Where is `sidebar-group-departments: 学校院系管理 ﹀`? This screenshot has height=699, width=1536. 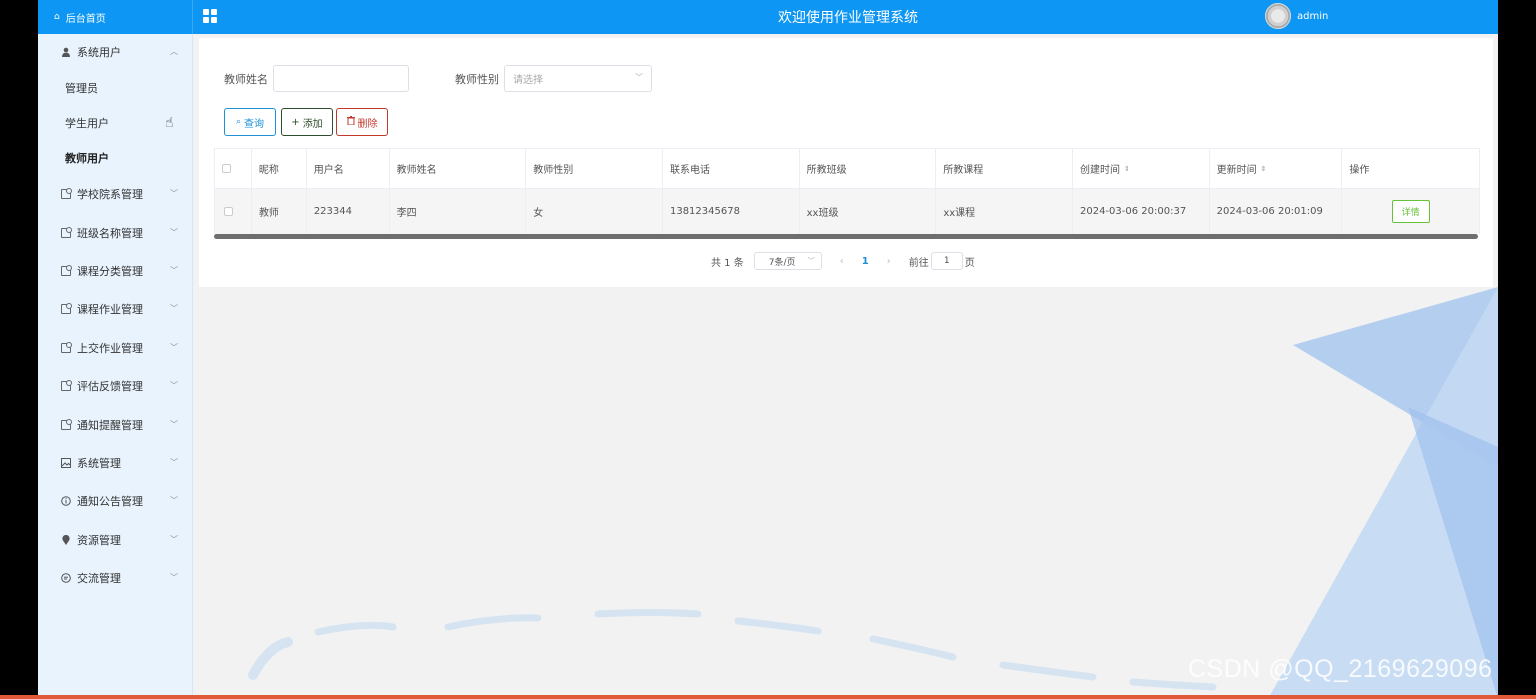
sidebar-group-departments: 学校院系管理 ﹀ is located at coordinates (115, 194).